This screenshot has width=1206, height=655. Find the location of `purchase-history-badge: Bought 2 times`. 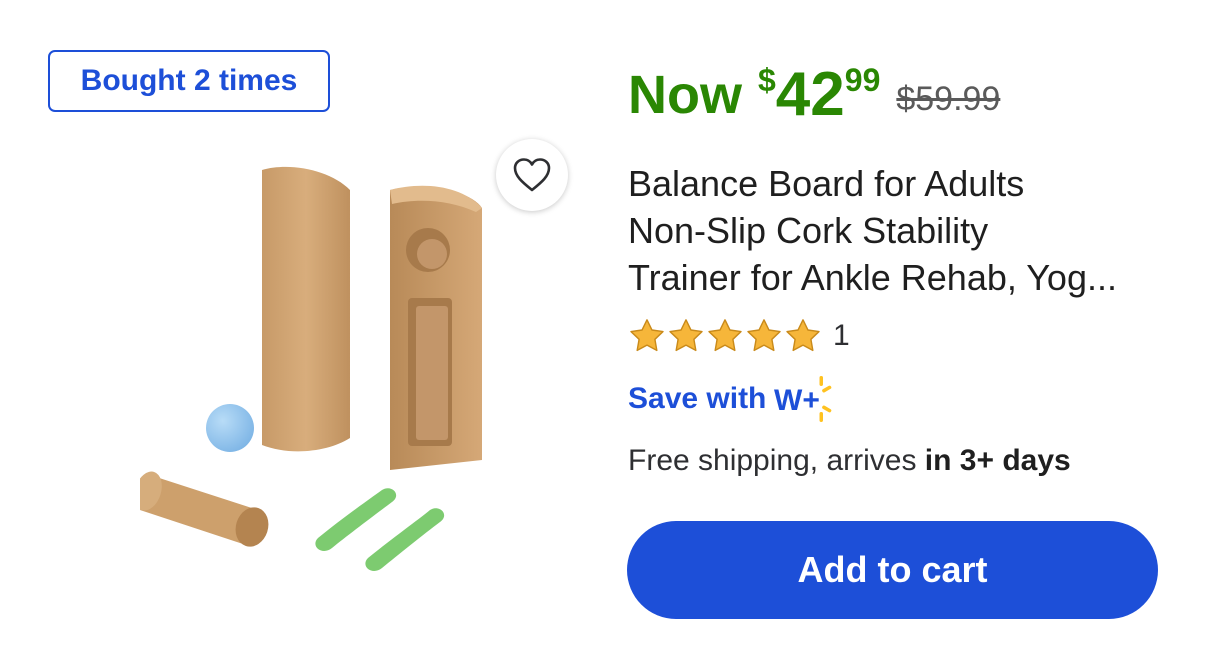

purchase-history-badge: Bought 2 times is located at coordinates (189, 81).